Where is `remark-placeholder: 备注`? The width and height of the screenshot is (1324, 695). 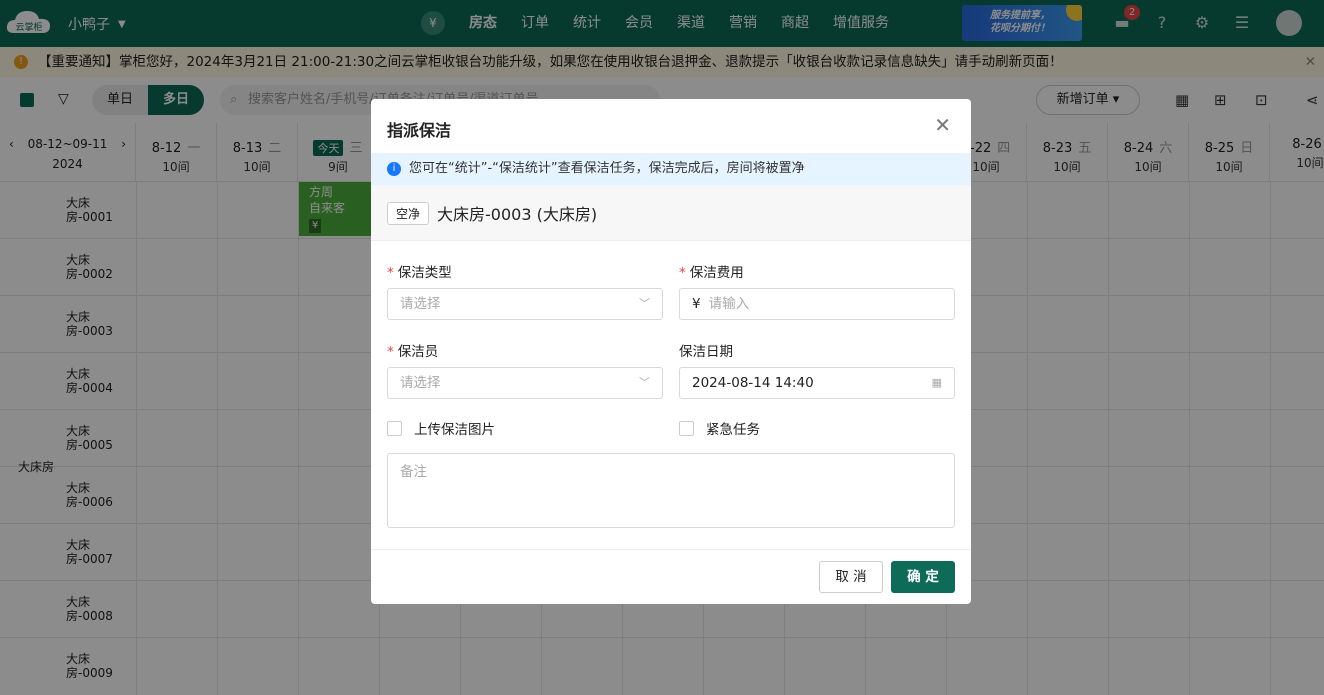 remark-placeholder: 备注 is located at coordinates (413, 472).